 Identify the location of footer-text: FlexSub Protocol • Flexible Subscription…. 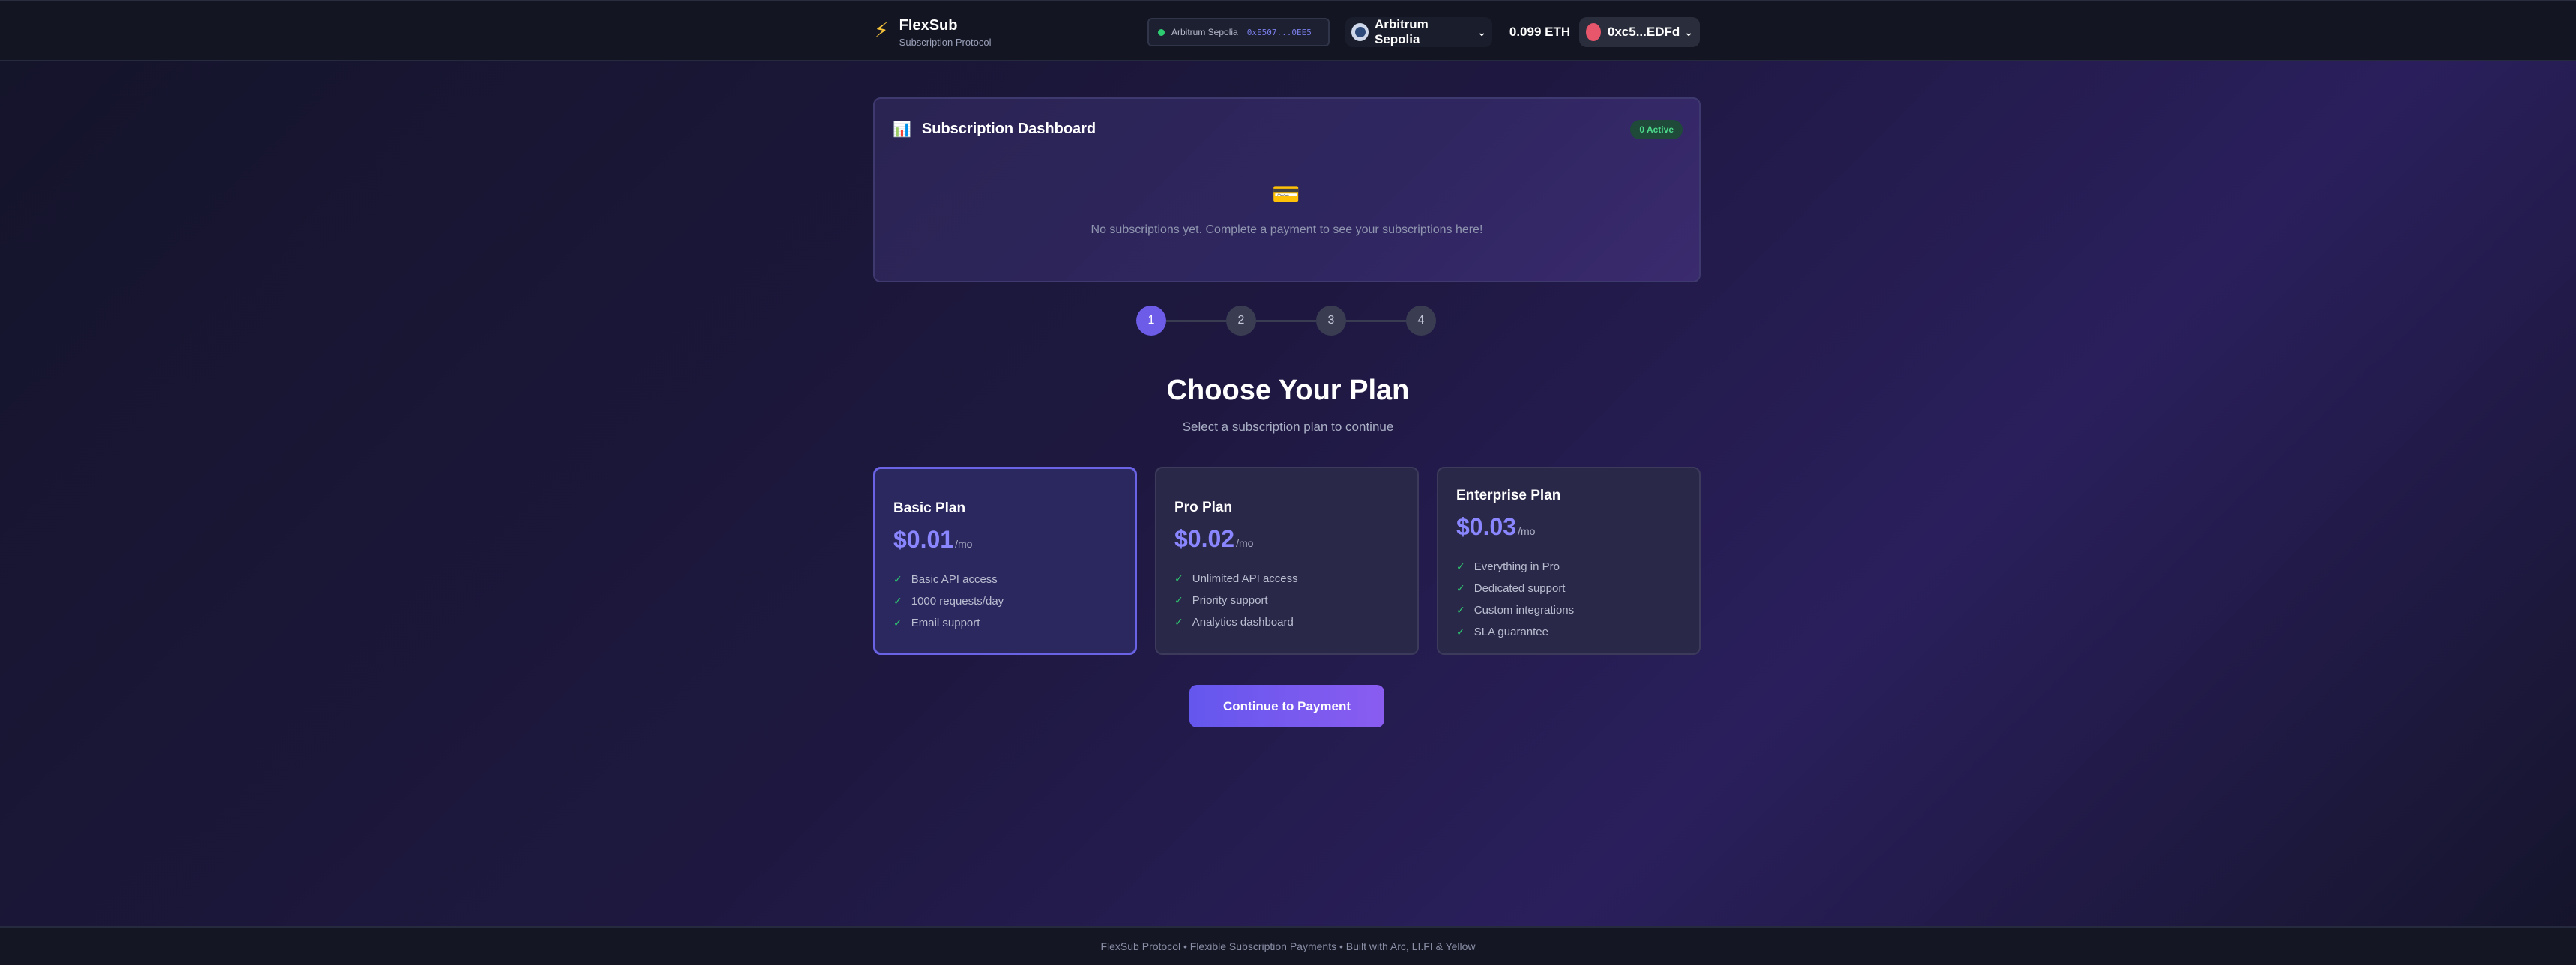
(1288, 946).